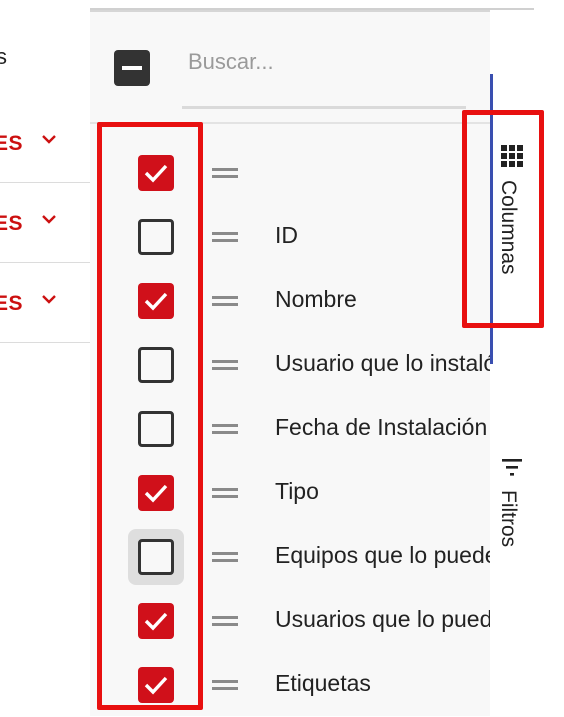  Describe the element at coordinates (382, 363) in the screenshot. I see `column-label: Usuario que lo instaló` at that location.